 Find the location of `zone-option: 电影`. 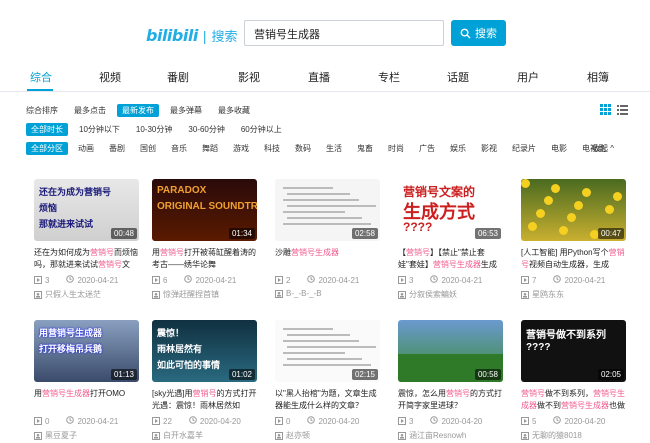

zone-option: 电影 is located at coordinates (559, 148).